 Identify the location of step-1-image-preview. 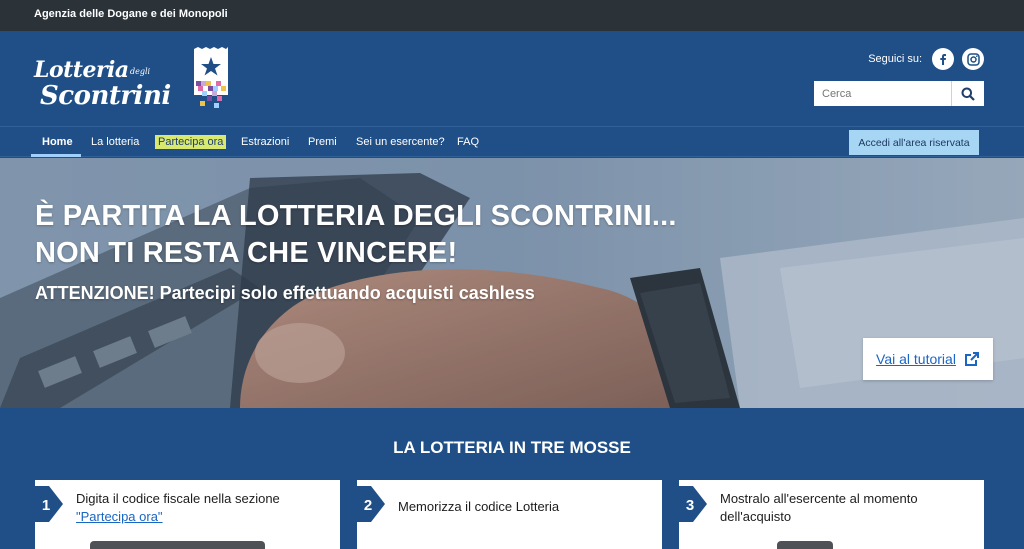
(177, 545).